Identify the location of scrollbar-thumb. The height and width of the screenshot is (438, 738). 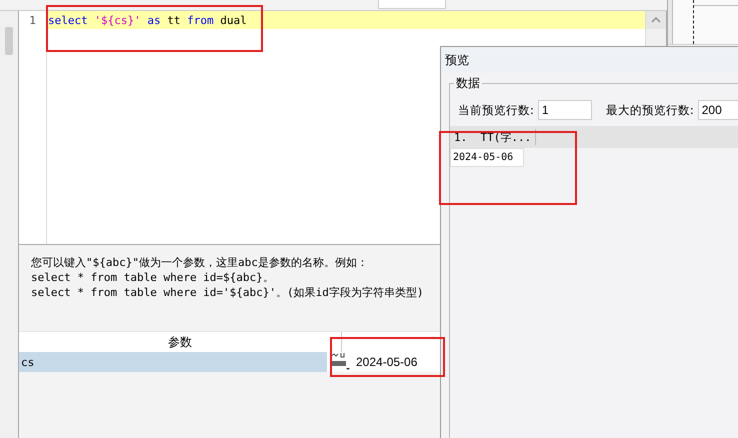
(9, 41).